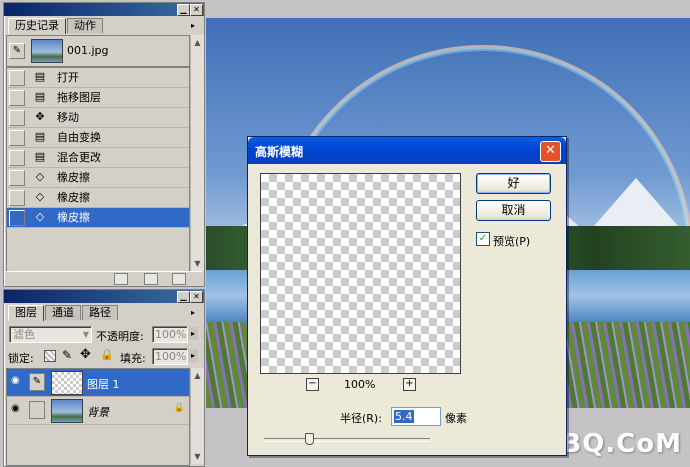 This screenshot has width=690, height=467. What do you see at coordinates (197, 153) in the screenshot?
I see `history-scrollbar: ▲ ▼` at bounding box center [197, 153].